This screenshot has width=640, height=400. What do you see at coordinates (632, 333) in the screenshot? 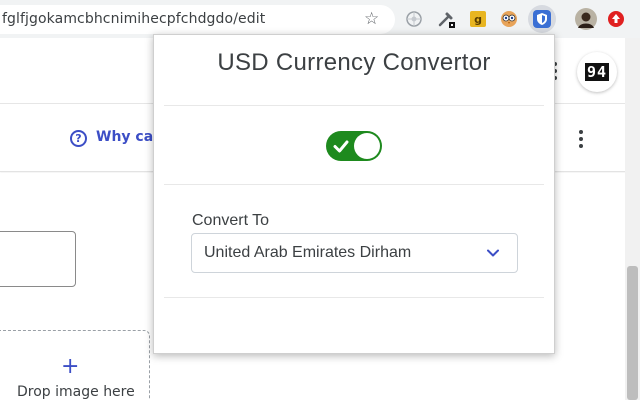
I see `scrollbar-thumb` at bounding box center [632, 333].